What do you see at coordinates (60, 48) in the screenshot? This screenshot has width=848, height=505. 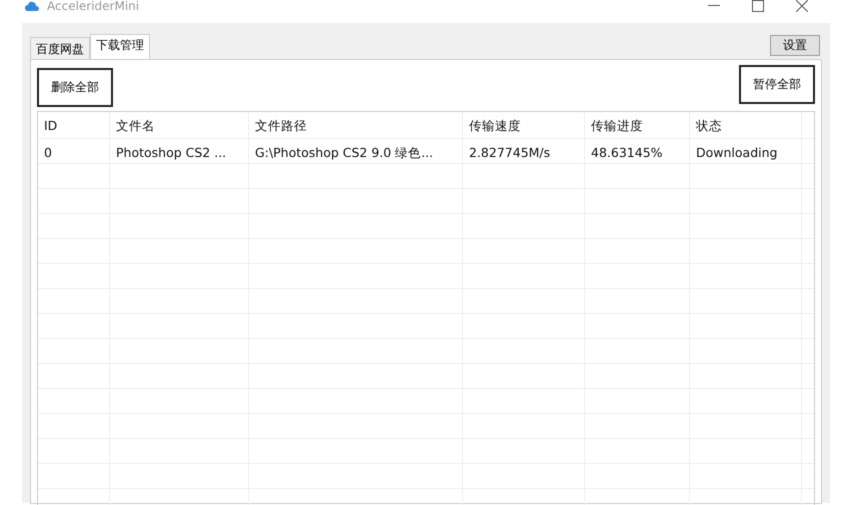 I see `tab: 百度网盘` at bounding box center [60, 48].